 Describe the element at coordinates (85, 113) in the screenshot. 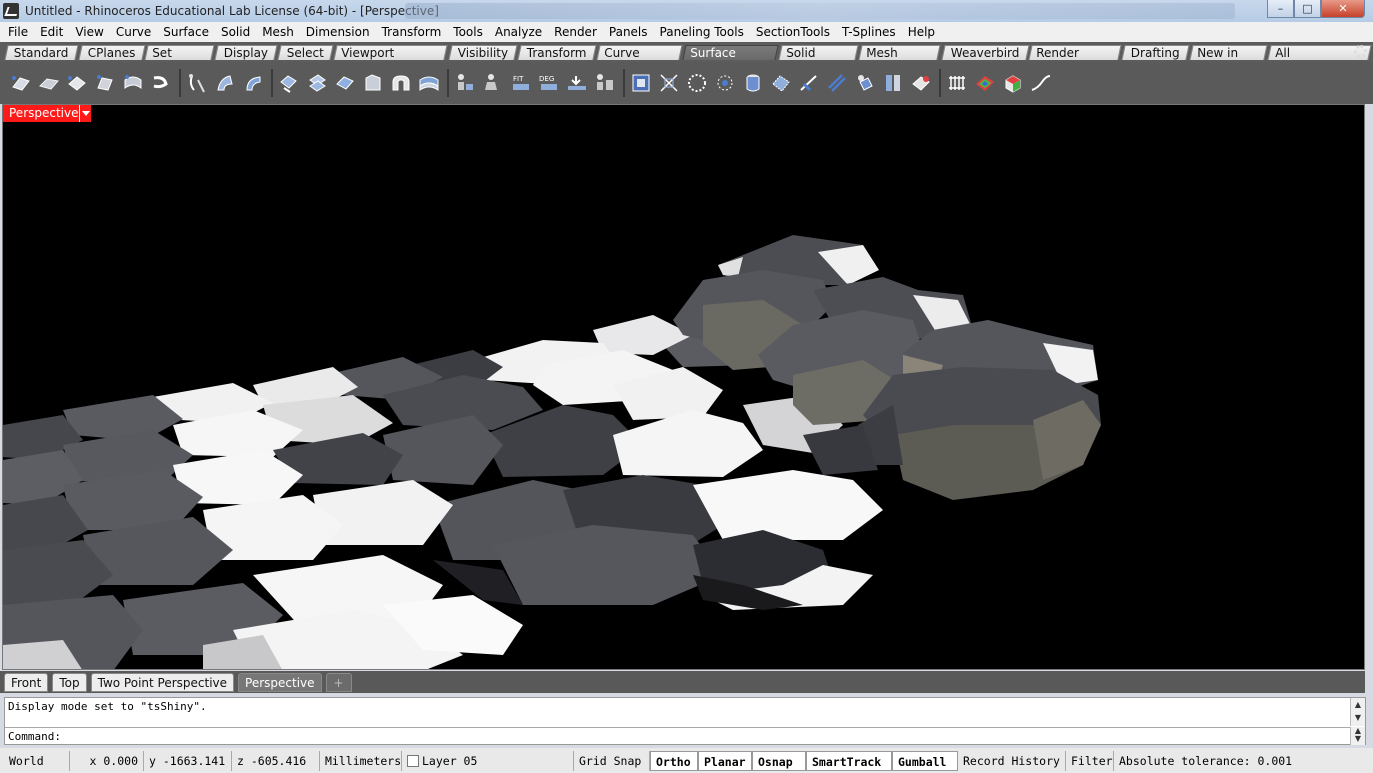

I see `viewport-menu-dropdown` at that location.